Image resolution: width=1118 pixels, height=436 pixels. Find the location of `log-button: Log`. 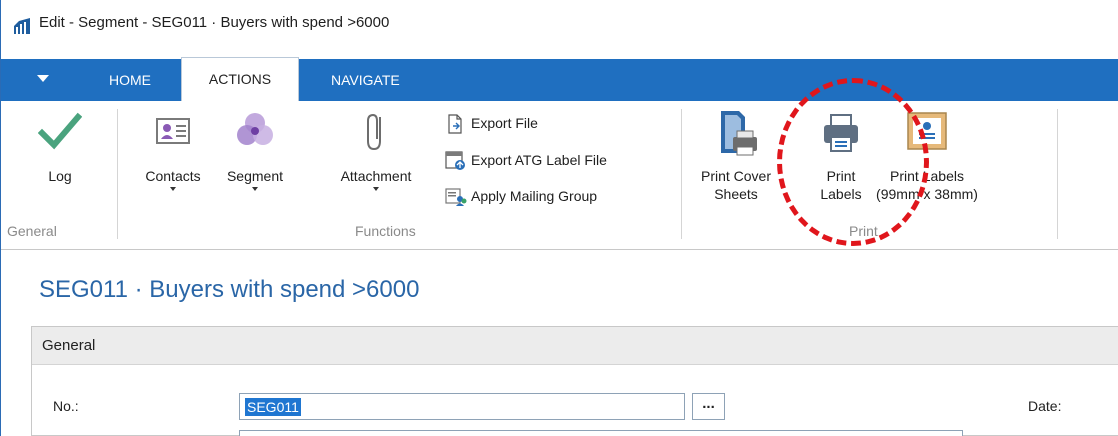

log-button: Log is located at coordinates (60, 147).